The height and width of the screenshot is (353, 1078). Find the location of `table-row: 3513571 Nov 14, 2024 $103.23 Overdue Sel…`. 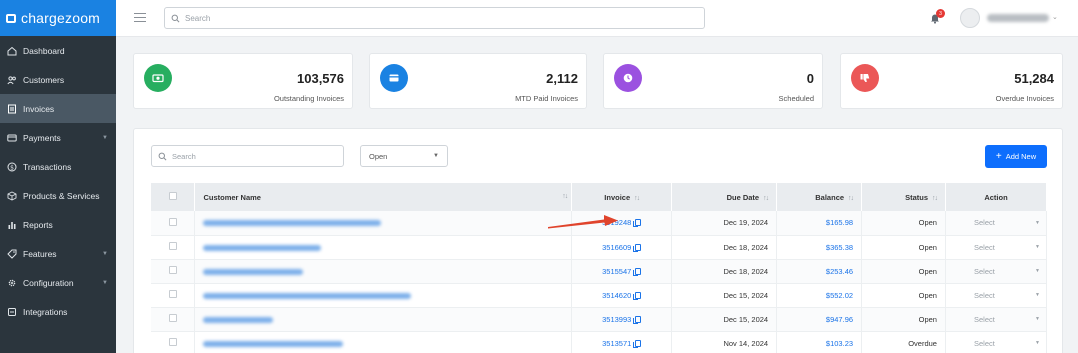

table-row: 3513571 Nov 14, 2024 $103.23 Overdue Sel… is located at coordinates (599, 342).